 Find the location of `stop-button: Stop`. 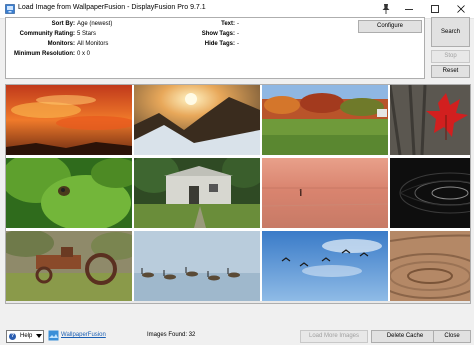

stop-button: Stop is located at coordinates (450, 56).